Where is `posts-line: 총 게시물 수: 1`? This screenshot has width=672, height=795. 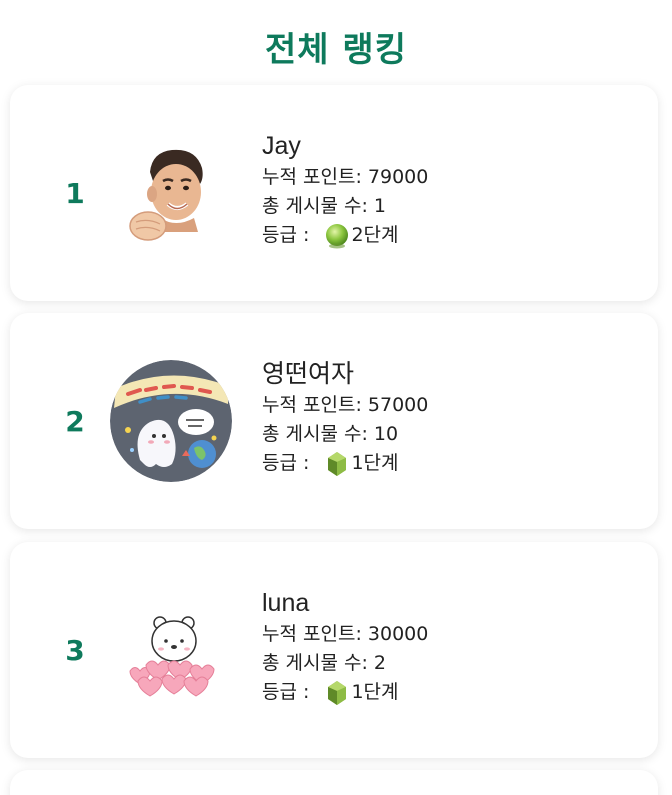 posts-line: 총 게시물 수: 1 is located at coordinates (345, 206).